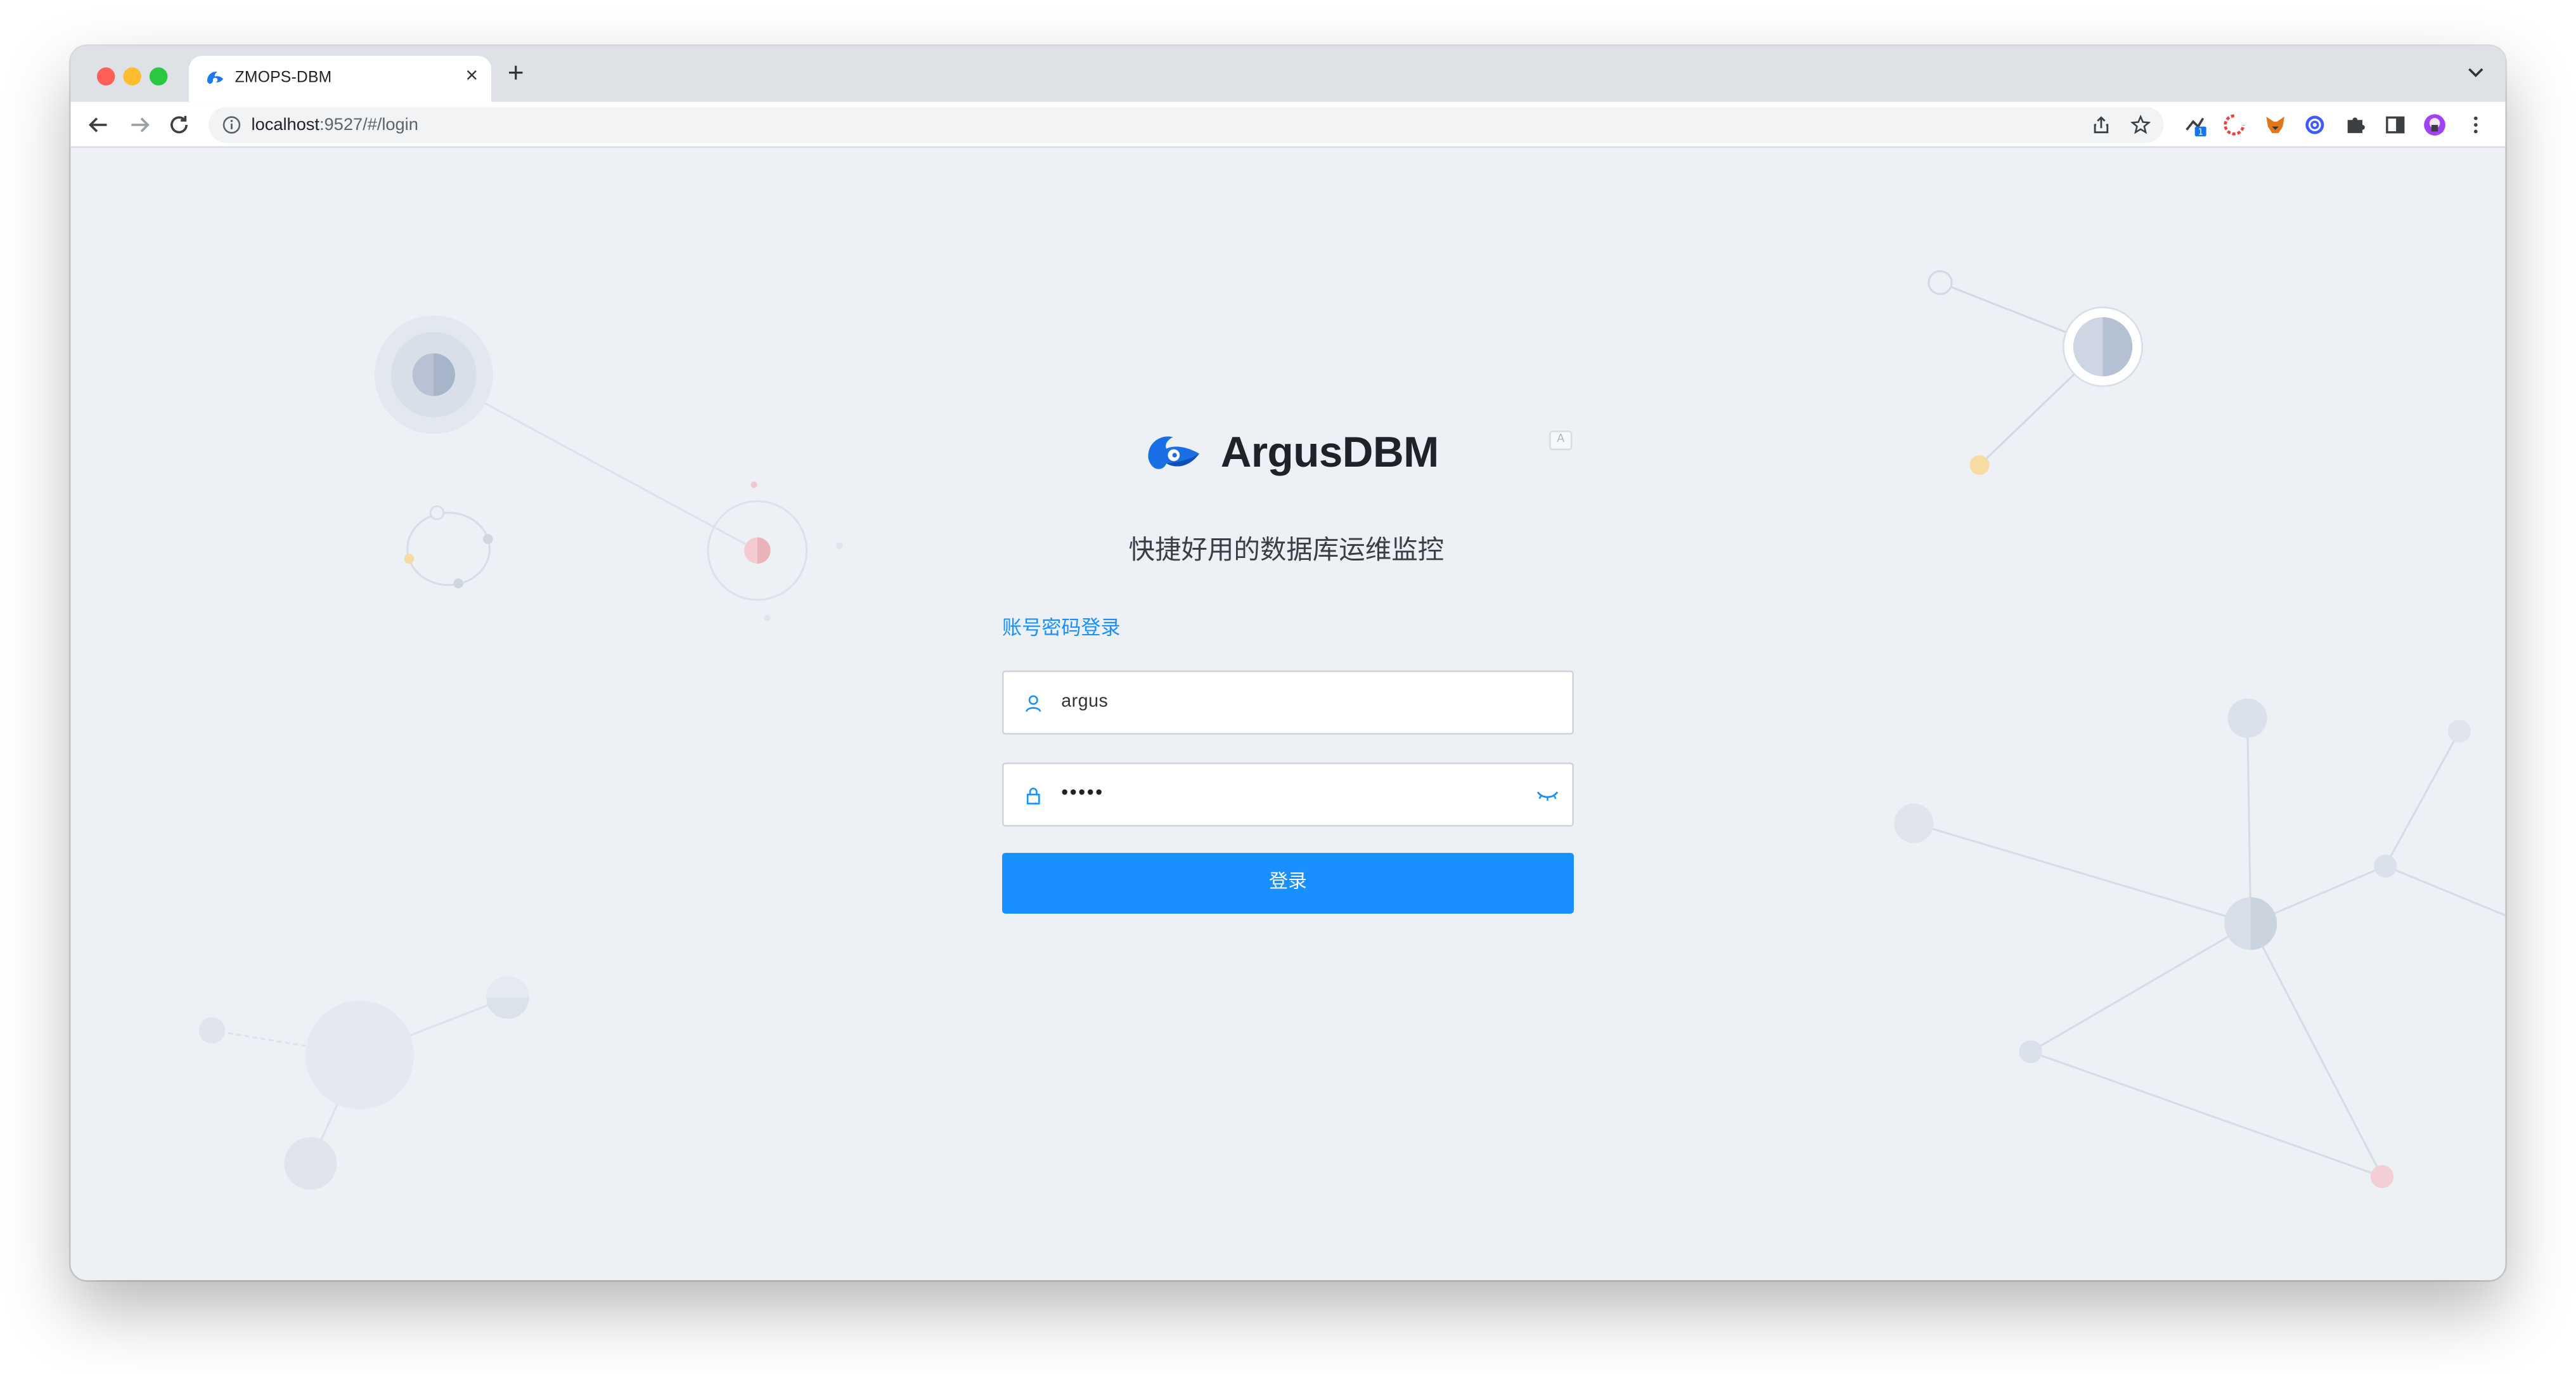 The image size is (2576, 1374). Describe the element at coordinates (368, 125) in the screenshot. I see `url-path: :9527/#/login` at that location.